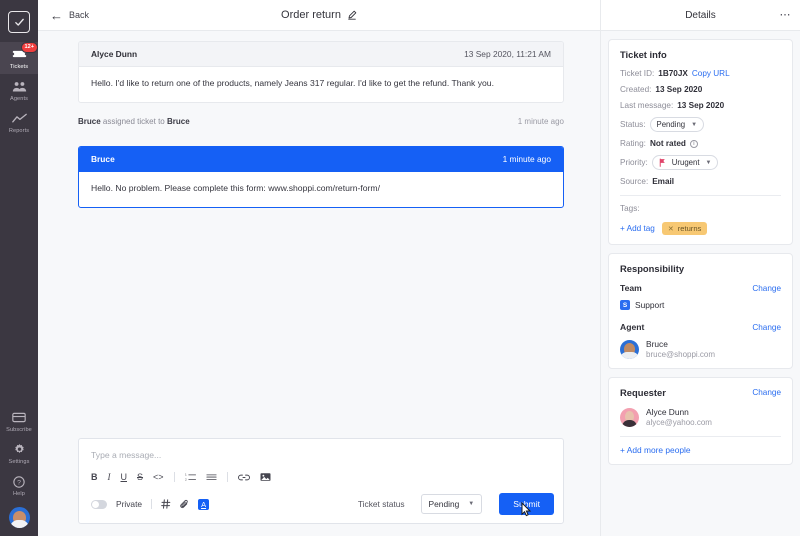 This screenshot has height=536, width=800. I want to click on change-requester-button: Change, so click(766, 392).